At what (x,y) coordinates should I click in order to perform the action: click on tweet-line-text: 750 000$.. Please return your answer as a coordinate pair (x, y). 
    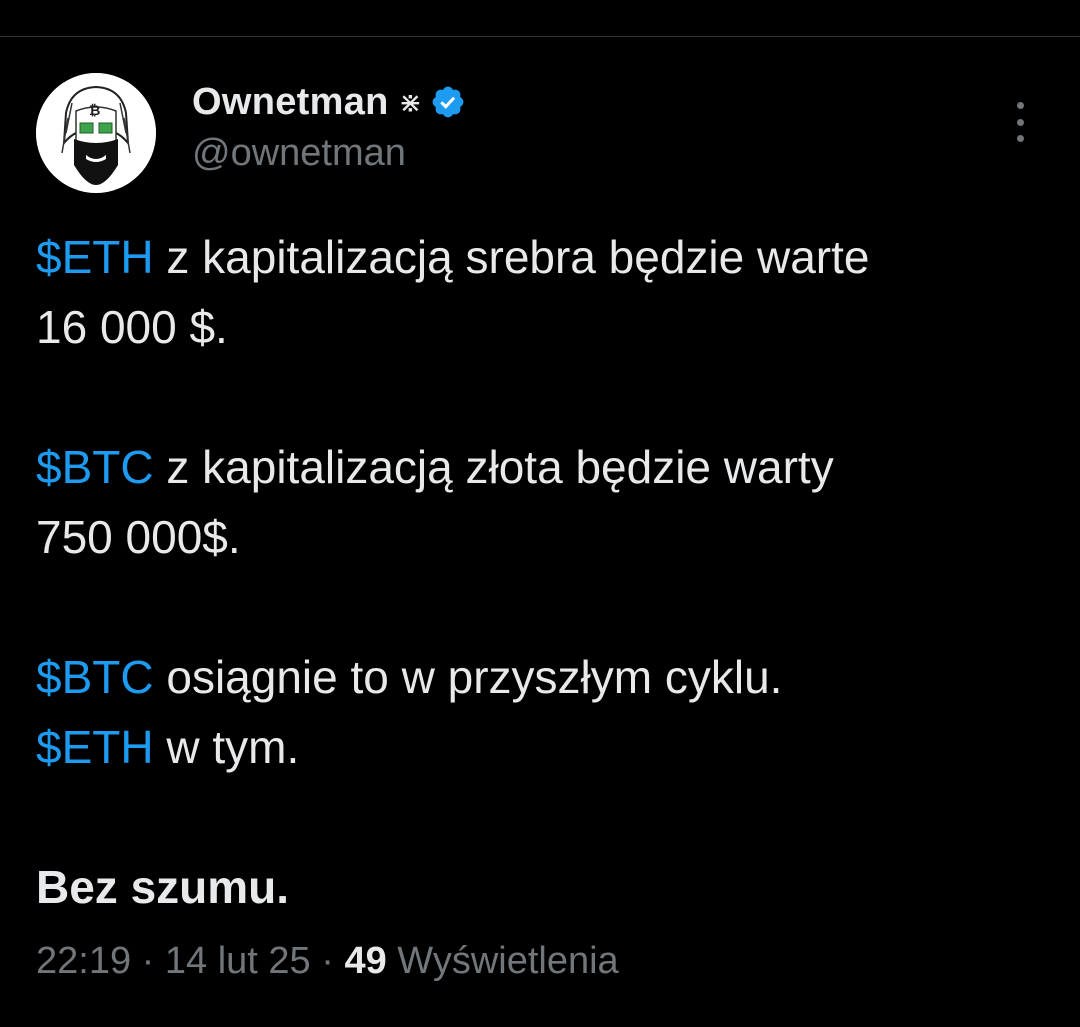
    Looking at the image, I should click on (138, 537).